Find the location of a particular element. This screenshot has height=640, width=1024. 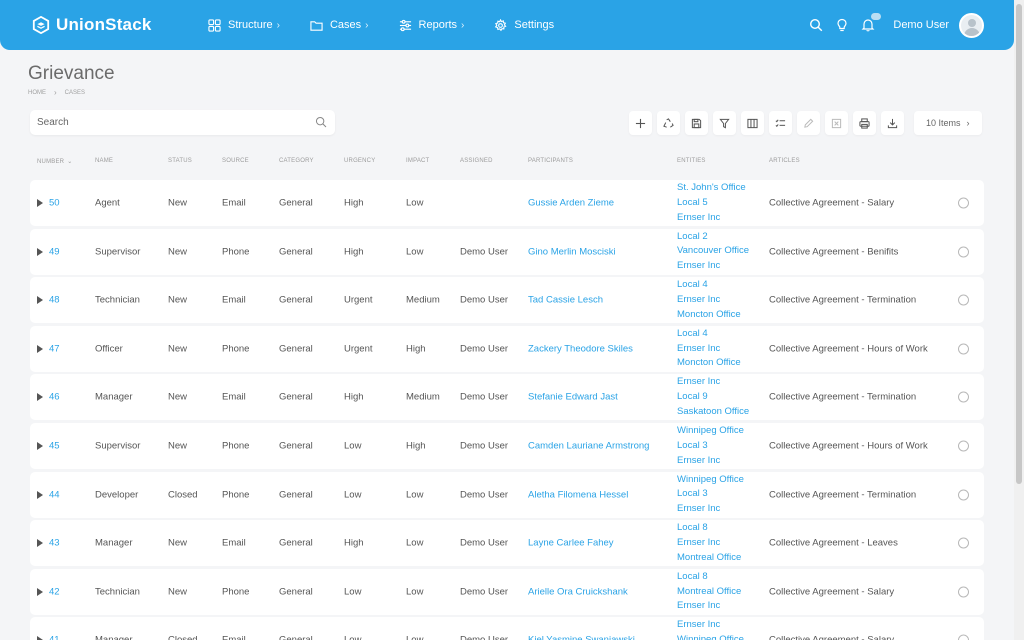

cell-number: 48 is located at coordinates (54, 300).